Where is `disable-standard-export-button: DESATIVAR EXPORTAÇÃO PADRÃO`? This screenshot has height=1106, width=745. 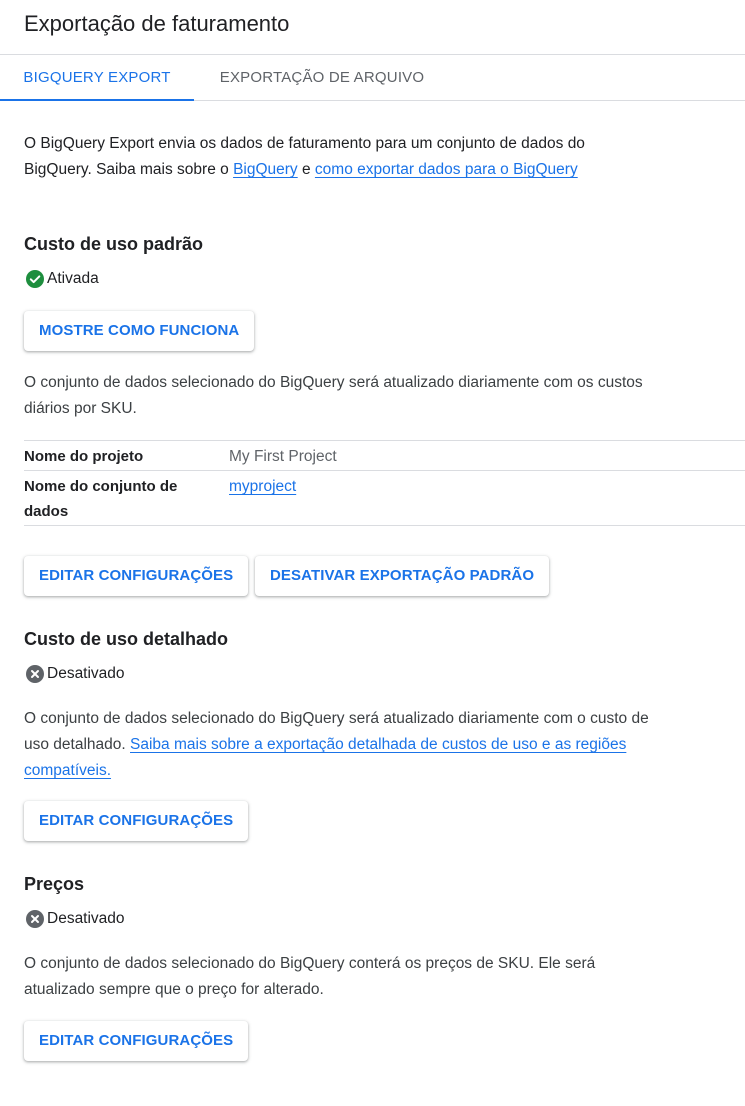
disable-standard-export-button: DESATIVAR EXPORTAÇÃO PADRÃO is located at coordinates (402, 576).